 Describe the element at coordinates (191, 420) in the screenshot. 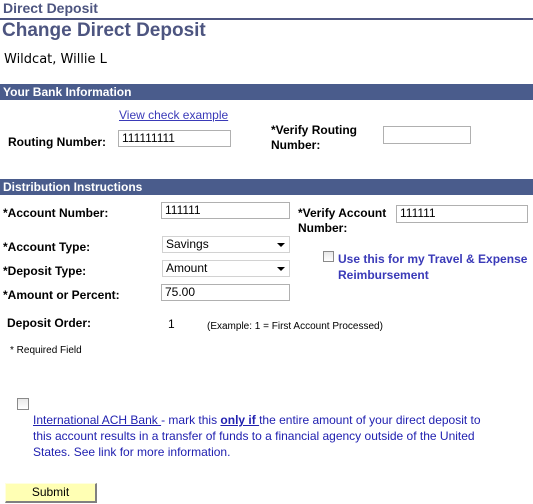

I see `ach-text-before-bold: - mark this` at that location.